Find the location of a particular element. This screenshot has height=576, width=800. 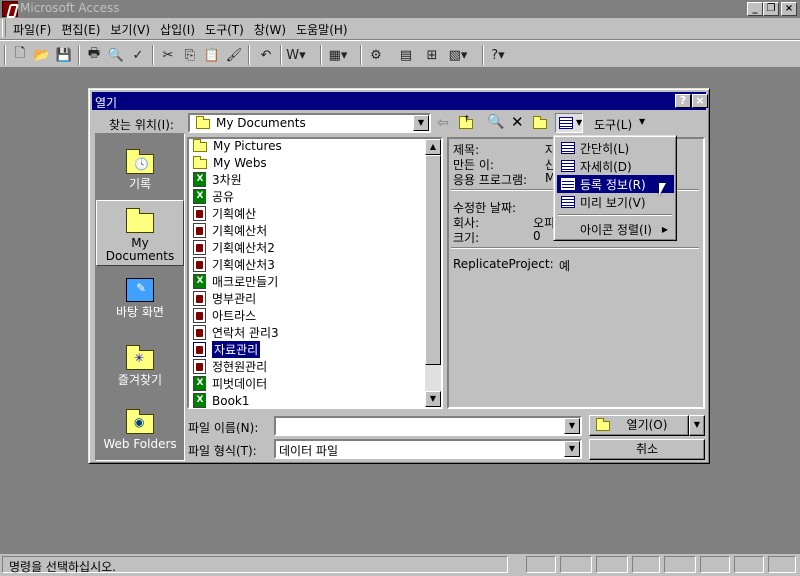

place-my-documents: My Documents is located at coordinates (140, 233).